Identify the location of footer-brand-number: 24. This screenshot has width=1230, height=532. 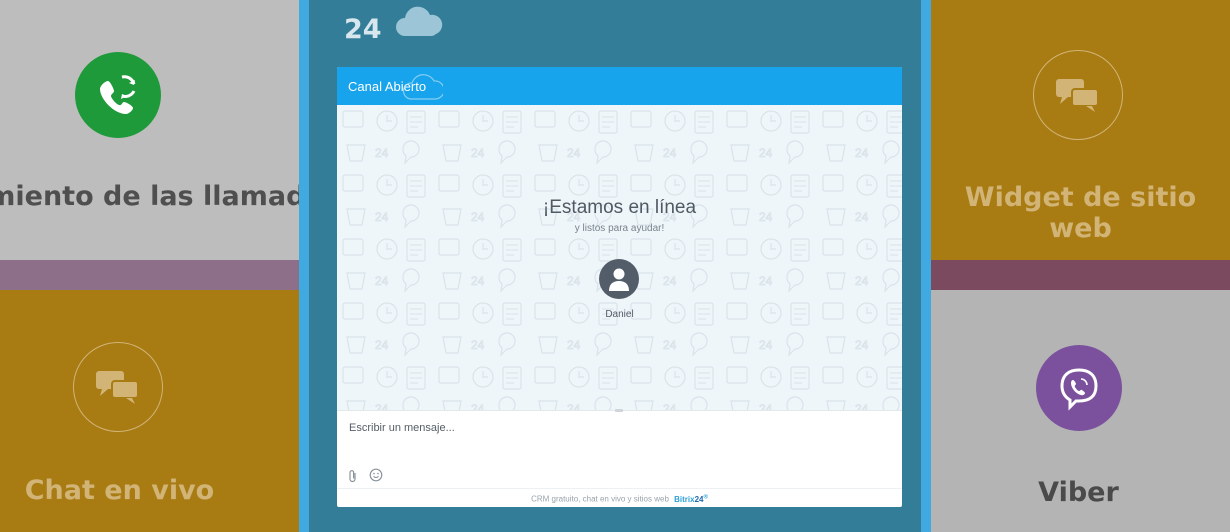
(699, 499).